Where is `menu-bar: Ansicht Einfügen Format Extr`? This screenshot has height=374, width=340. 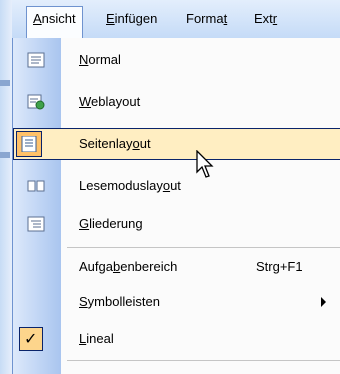 menu-bar: Ansicht Einfügen Format Extr is located at coordinates (176, 20).